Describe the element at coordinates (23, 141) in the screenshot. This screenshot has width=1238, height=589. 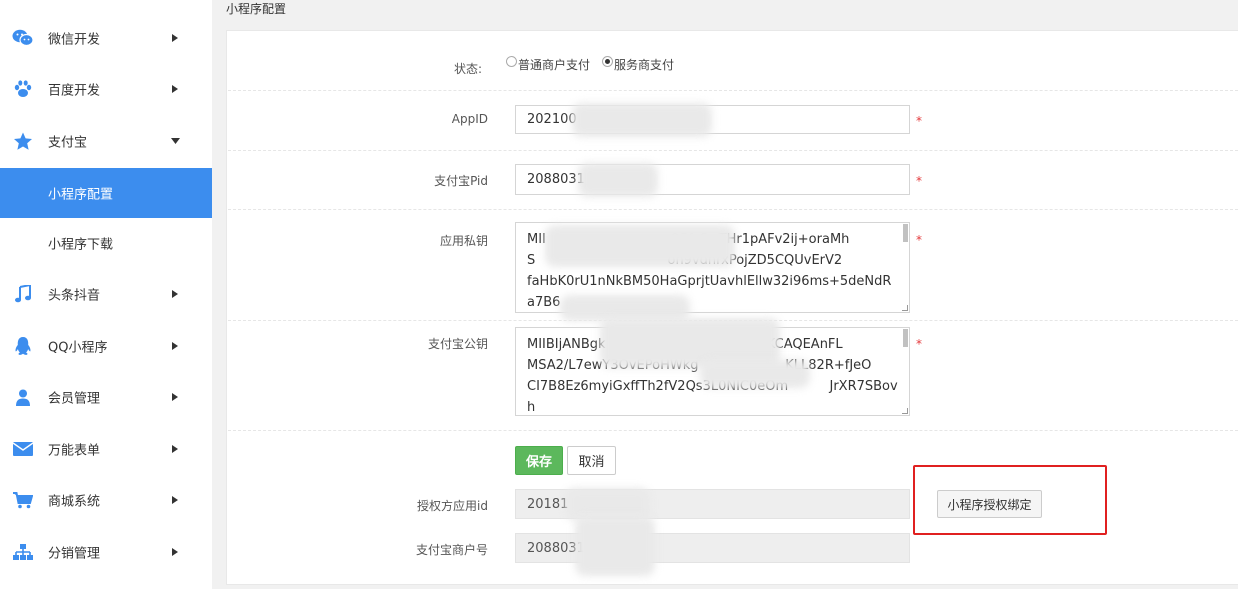
I see `star-icon` at that location.